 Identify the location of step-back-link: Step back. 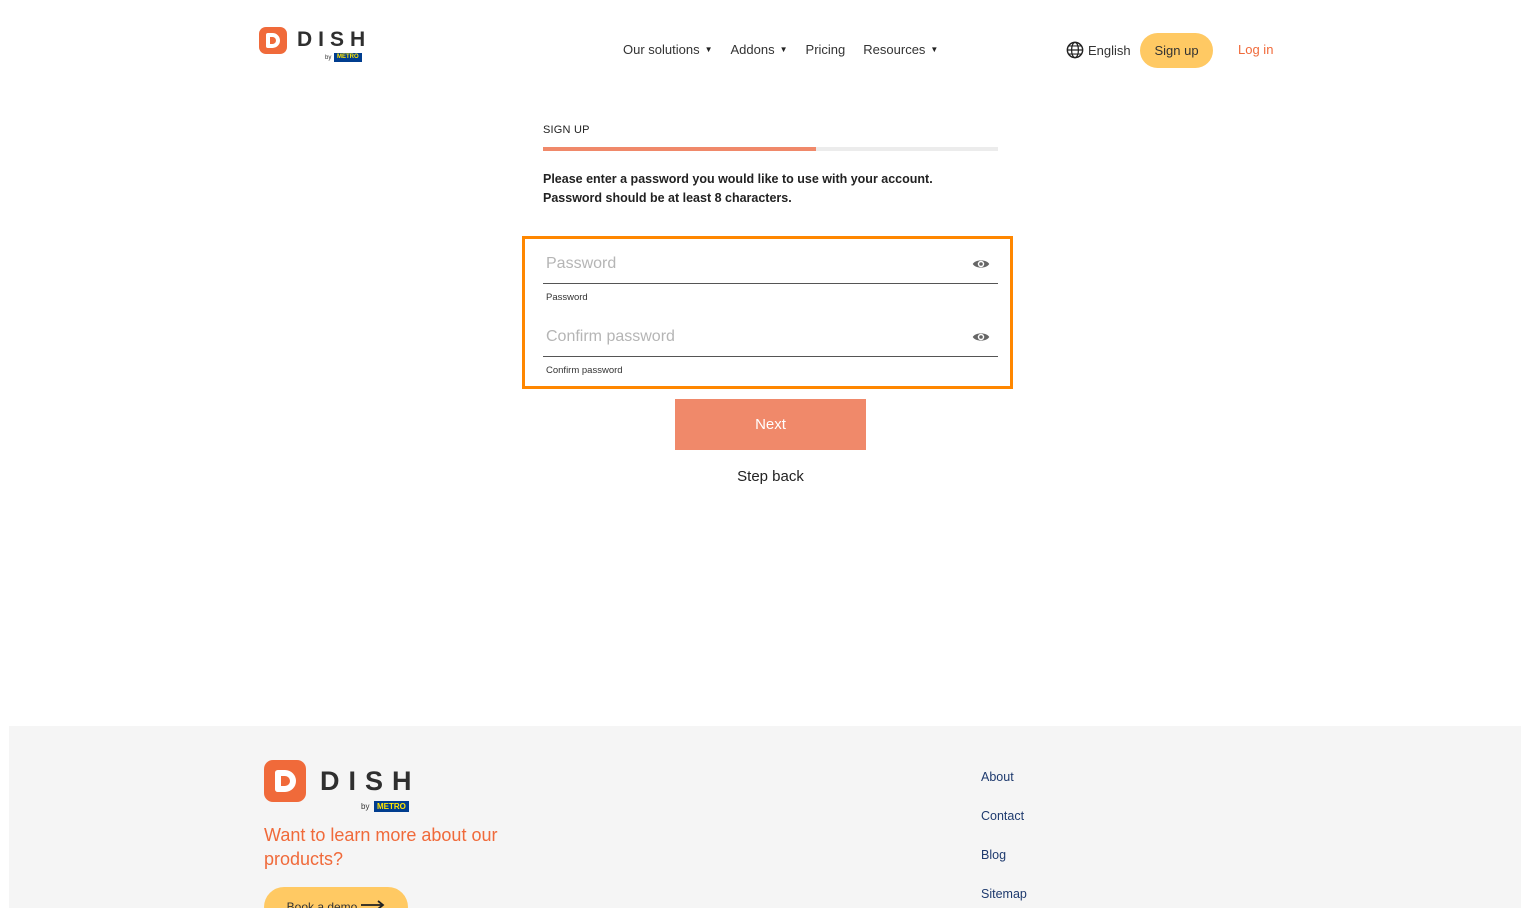
(770, 476).